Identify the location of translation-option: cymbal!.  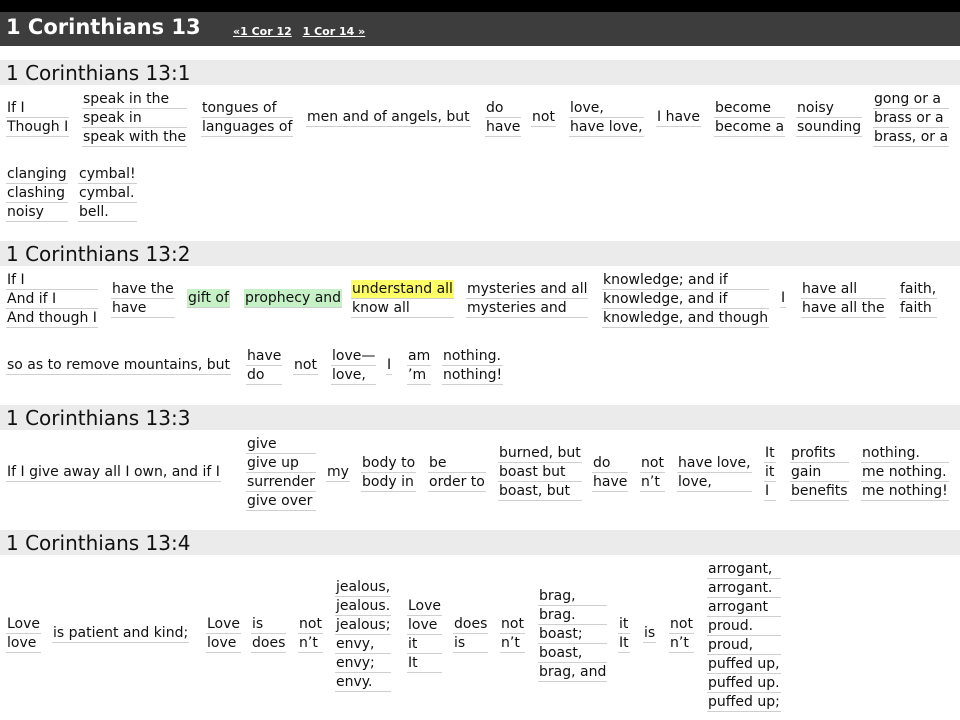
(107, 174).